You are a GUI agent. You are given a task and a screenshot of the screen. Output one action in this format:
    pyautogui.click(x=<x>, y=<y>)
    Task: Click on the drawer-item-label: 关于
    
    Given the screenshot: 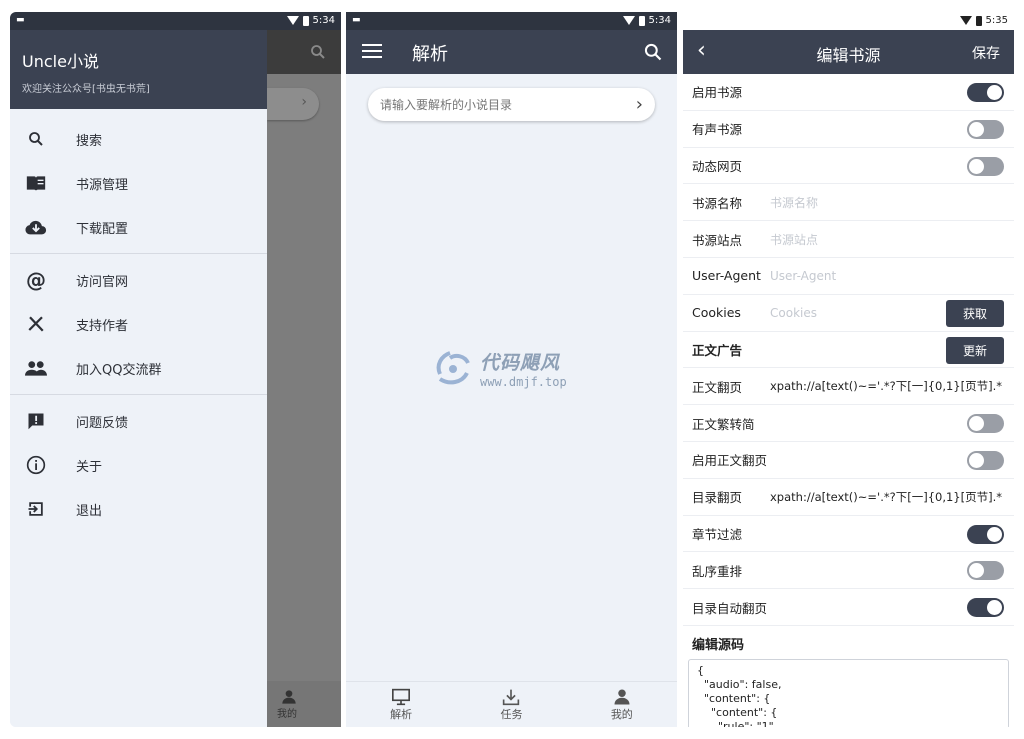 What is the action you would take?
    pyautogui.click(x=89, y=467)
    